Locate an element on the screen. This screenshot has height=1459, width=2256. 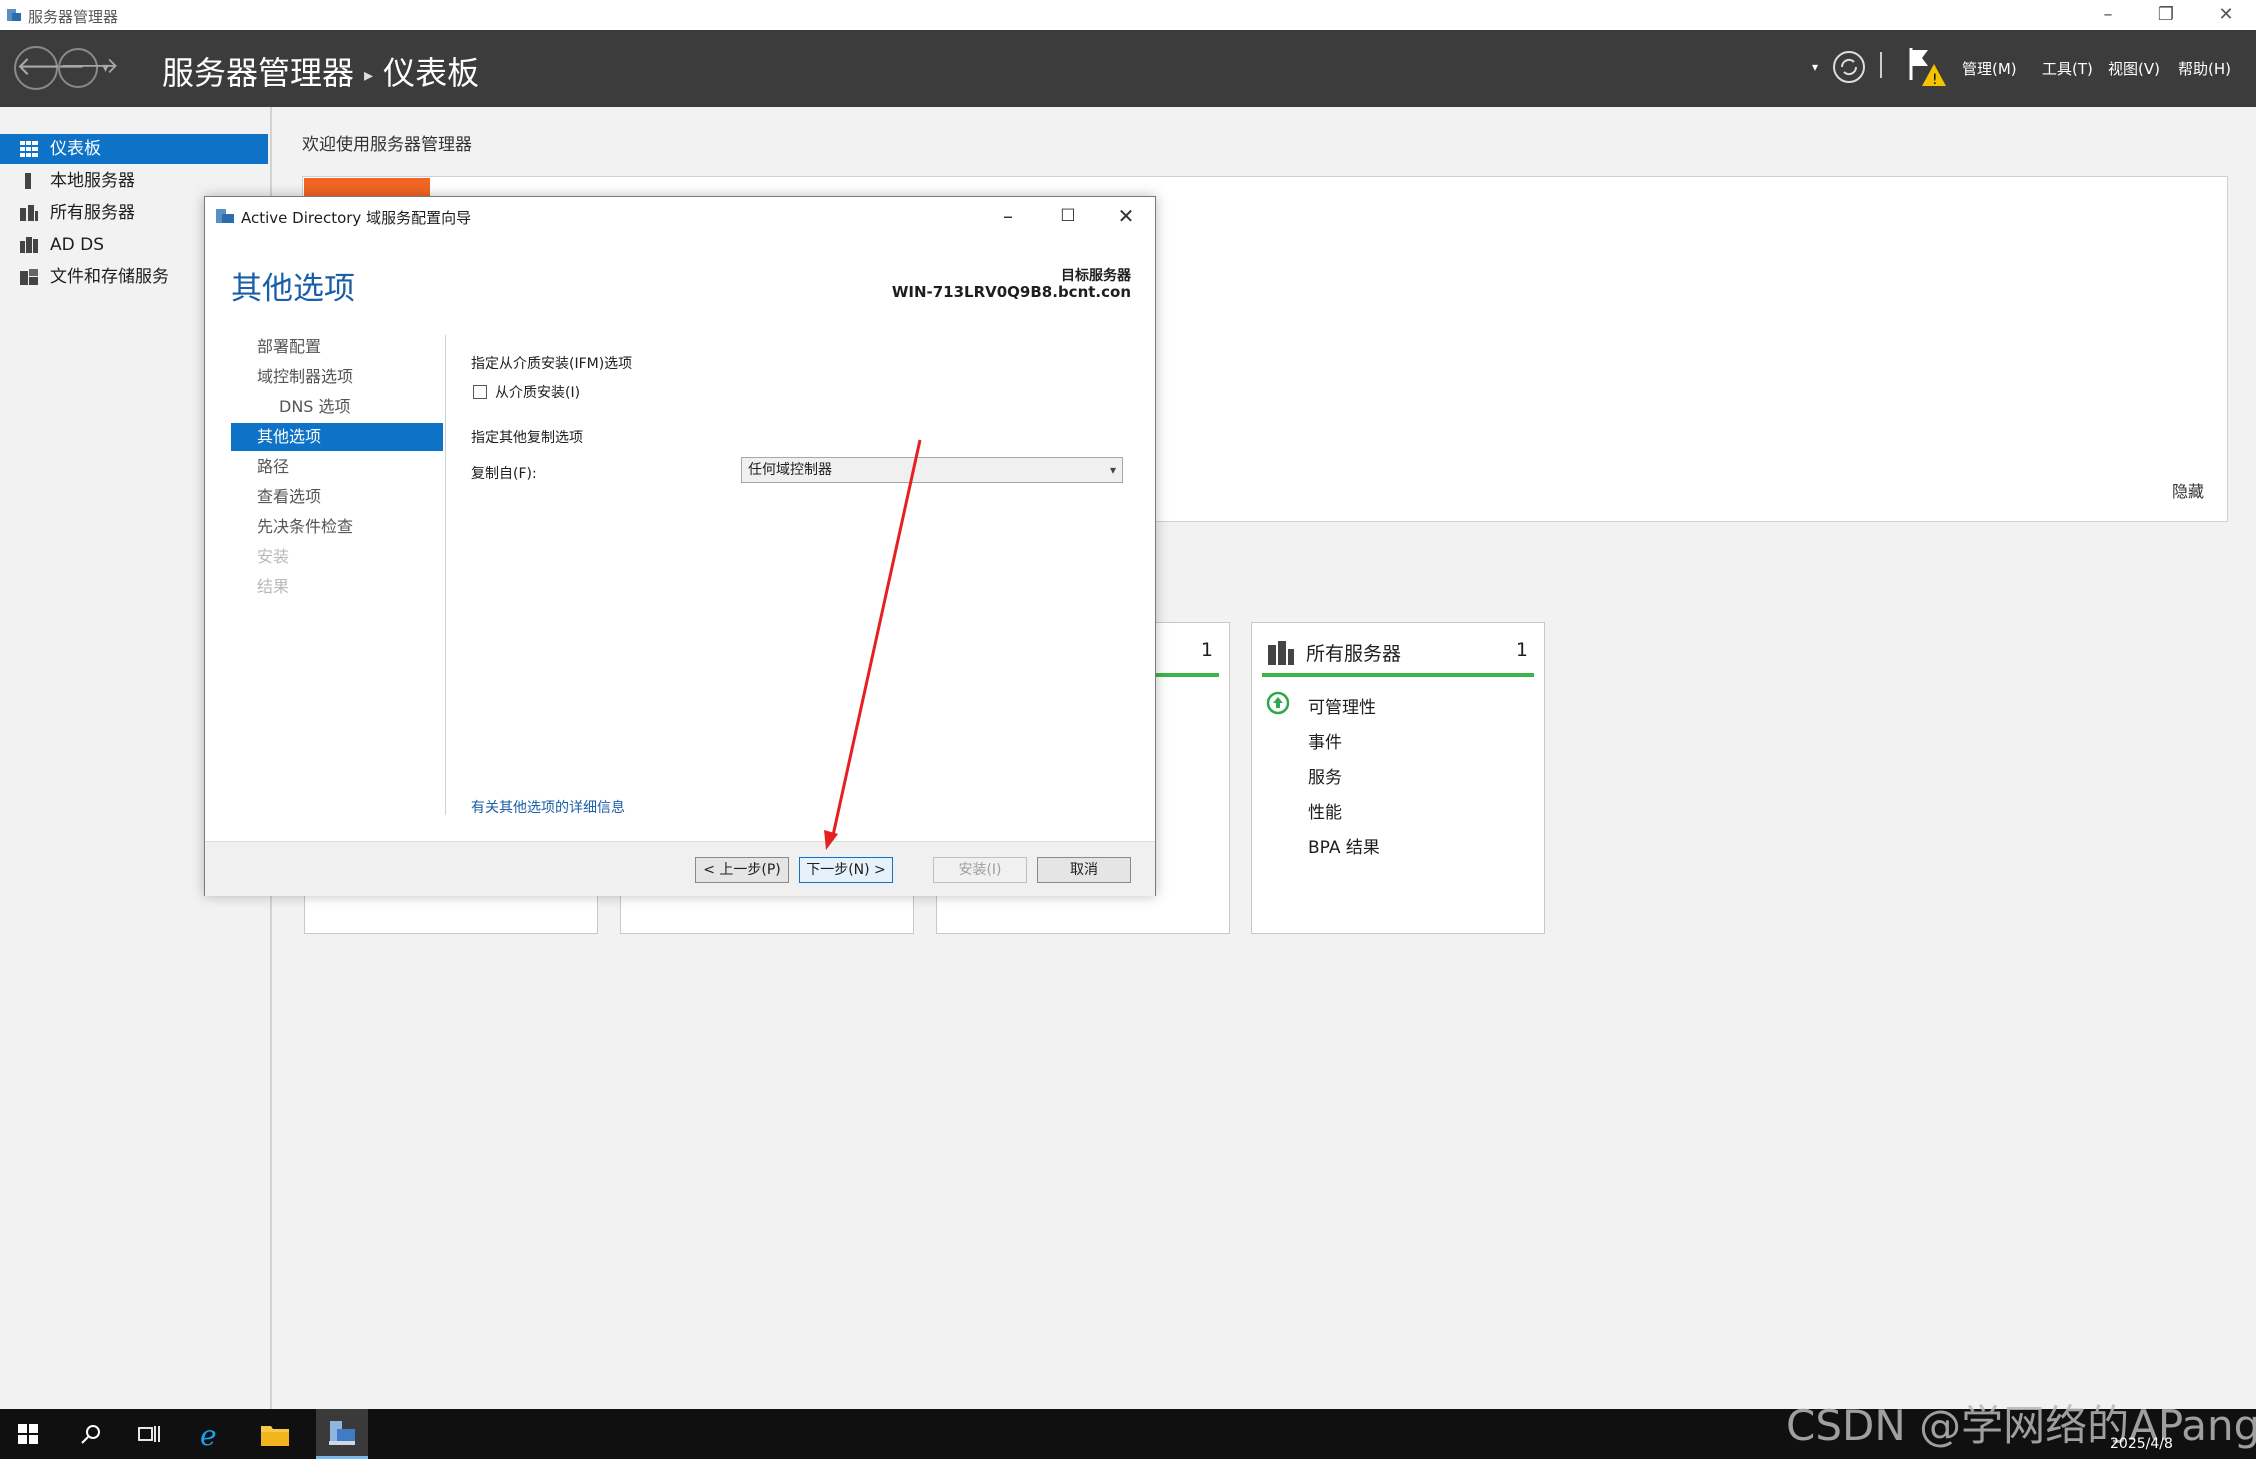
sidebar-item-label: AD DS is located at coordinates (77, 245).